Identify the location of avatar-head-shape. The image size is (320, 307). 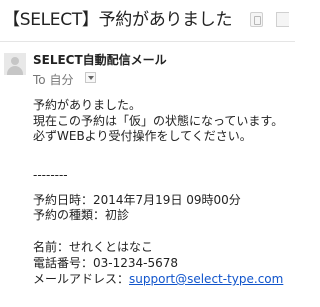
(15, 61).